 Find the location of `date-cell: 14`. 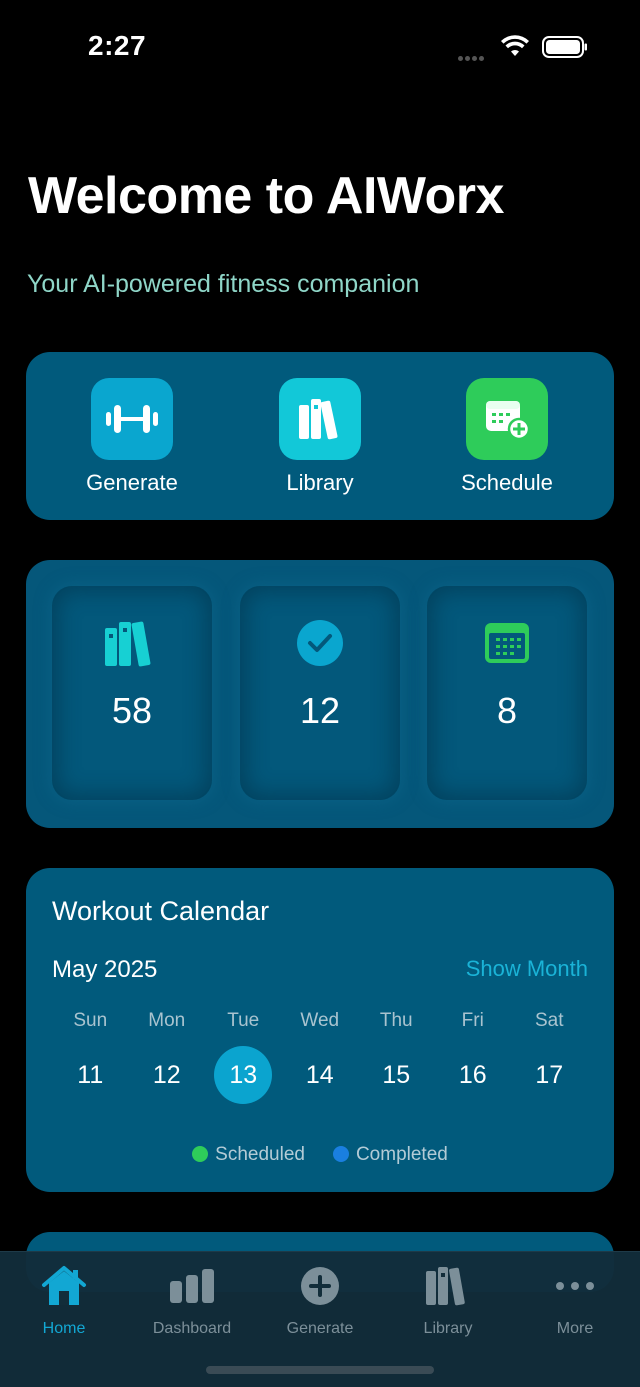

date-cell: 14 is located at coordinates (320, 1075).